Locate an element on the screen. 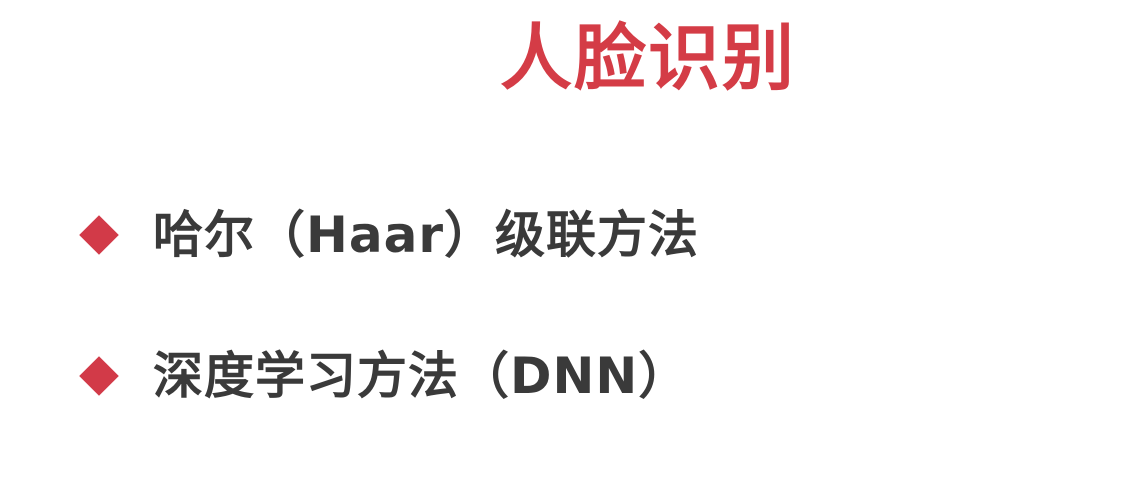  bullet-item: 深度学习方法（DNN） is located at coordinates (384, 376).